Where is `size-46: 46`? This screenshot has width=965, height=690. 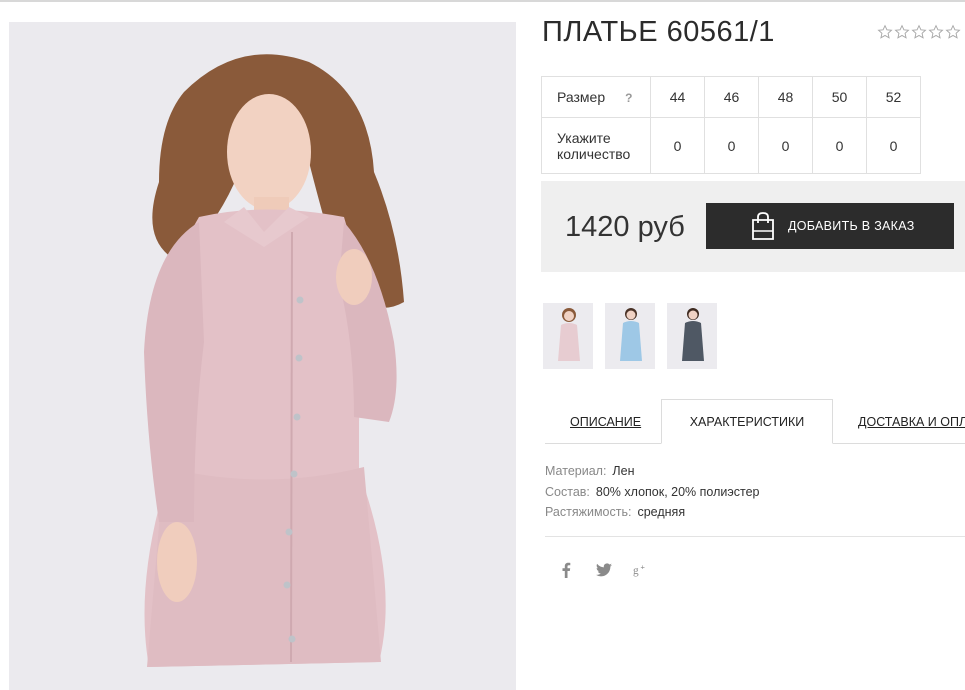 size-46: 46 is located at coordinates (731, 97).